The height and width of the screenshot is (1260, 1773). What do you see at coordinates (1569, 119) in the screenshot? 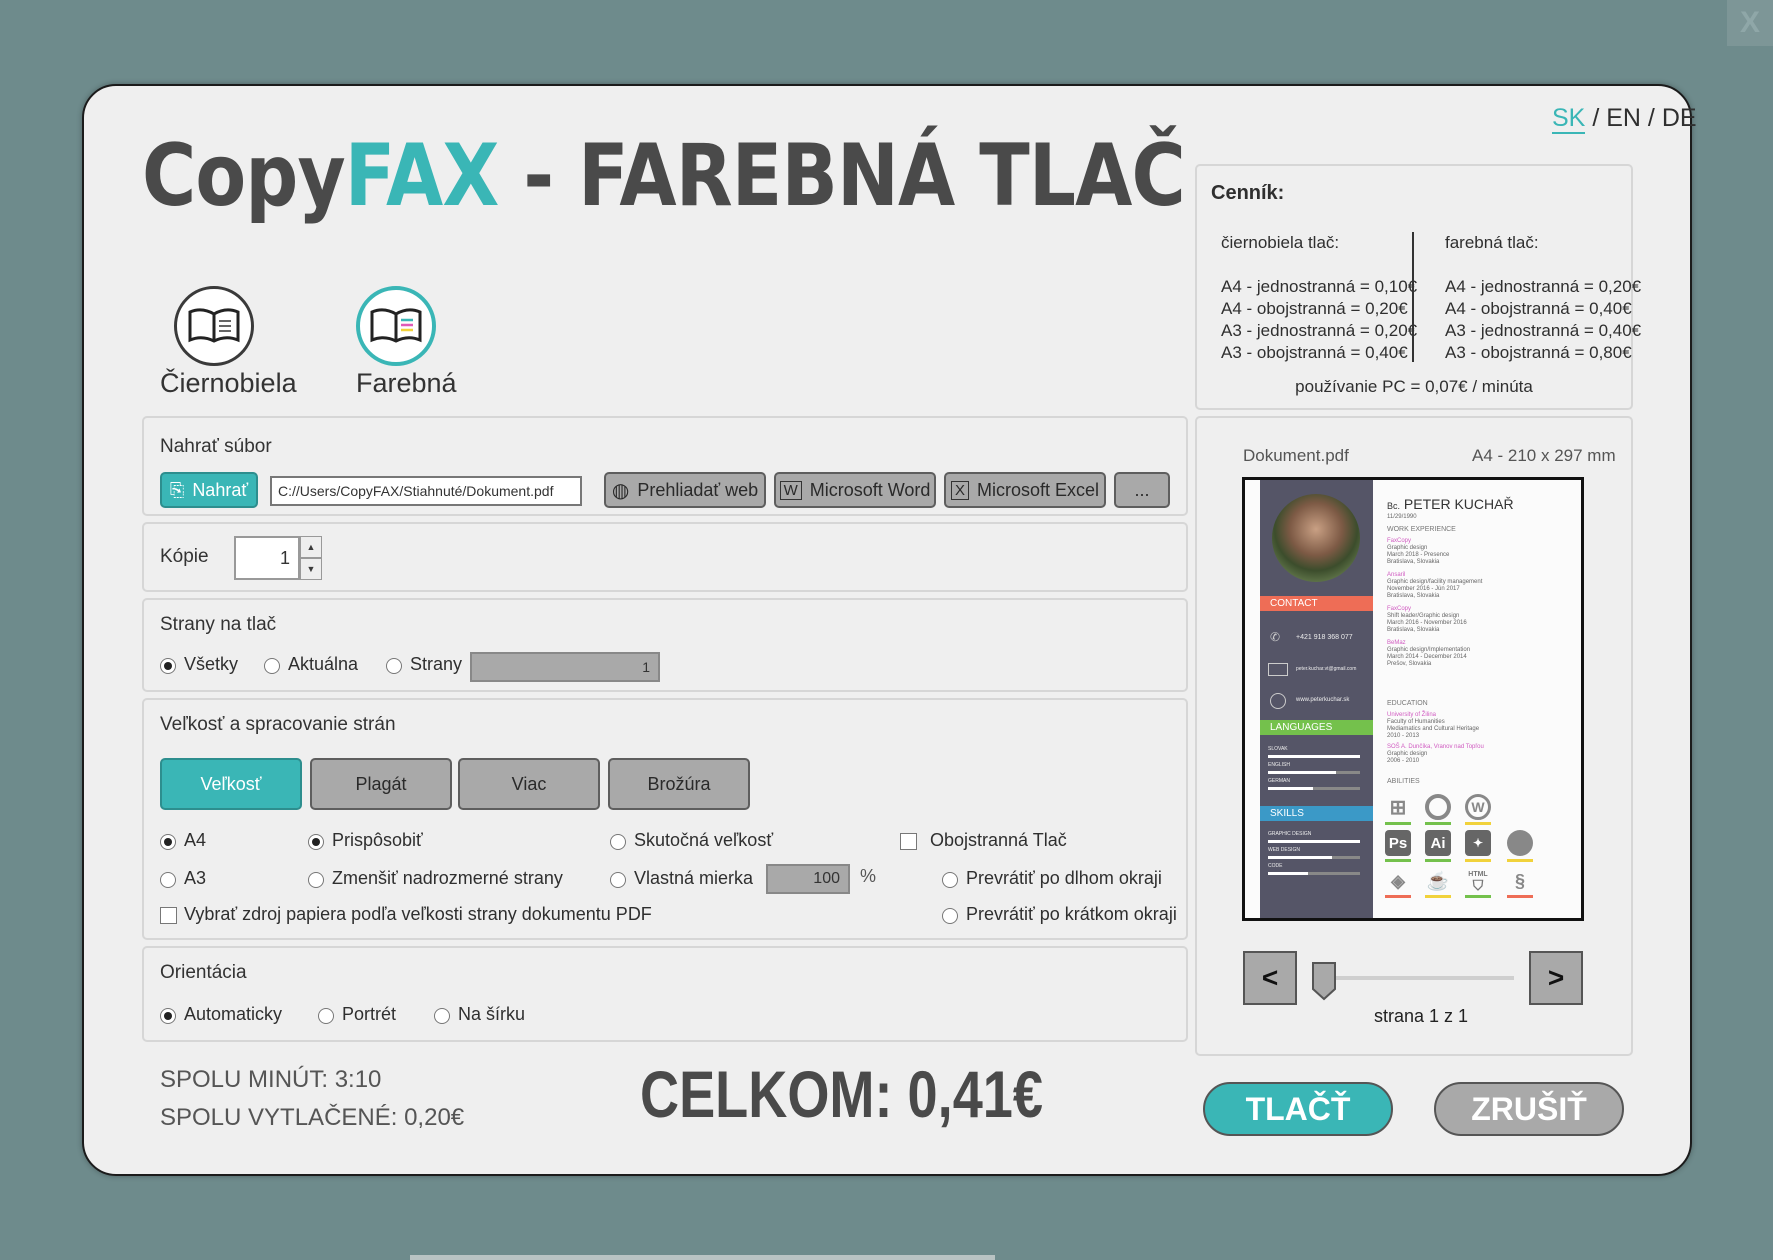
I see `lang-sk: SK` at bounding box center [1569, 119].